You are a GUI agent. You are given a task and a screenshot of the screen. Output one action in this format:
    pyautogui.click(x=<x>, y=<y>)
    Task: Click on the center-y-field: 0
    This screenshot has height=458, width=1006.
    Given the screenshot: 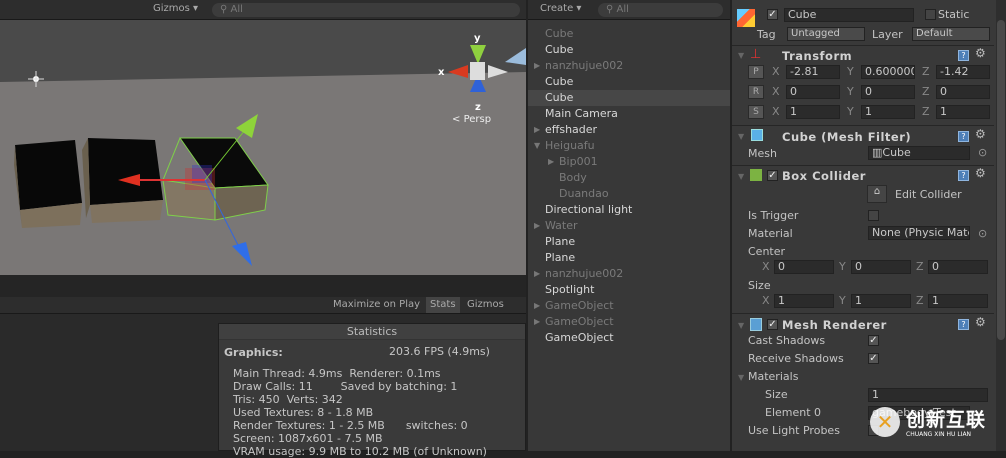 What is the action you would take?
    pyautogui.click(x=881, y=267)
    